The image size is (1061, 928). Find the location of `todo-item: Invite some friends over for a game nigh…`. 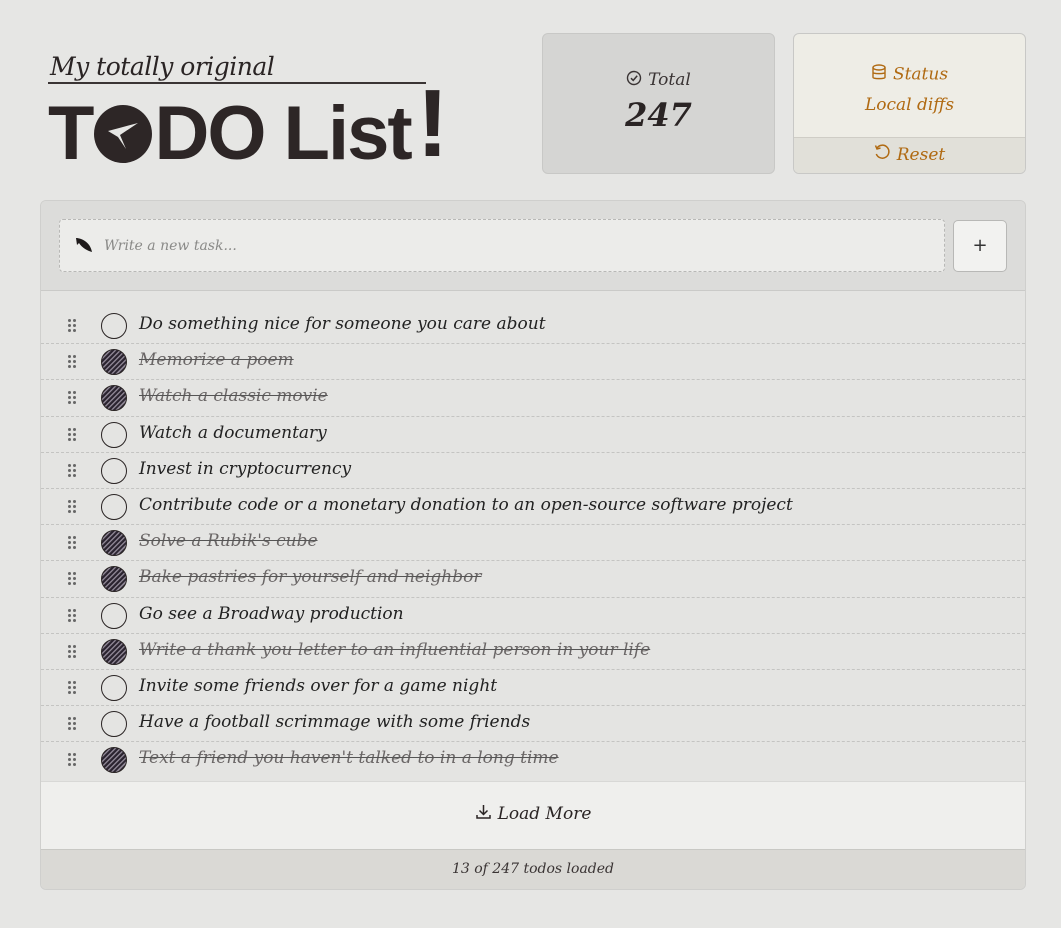

todo-item: Invite some friends over for a game nigh… is located at coordinates (533, 688).